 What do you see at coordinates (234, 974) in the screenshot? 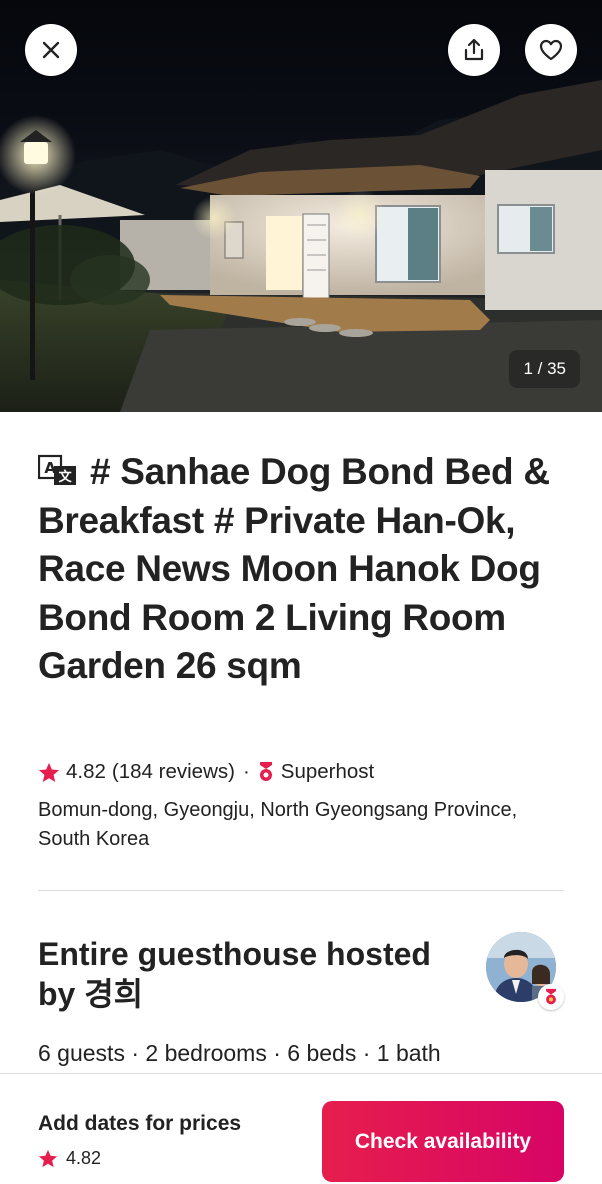
I see `host-title: Entire guesthouse hosted by 경희` at bounding box center [234, 974].